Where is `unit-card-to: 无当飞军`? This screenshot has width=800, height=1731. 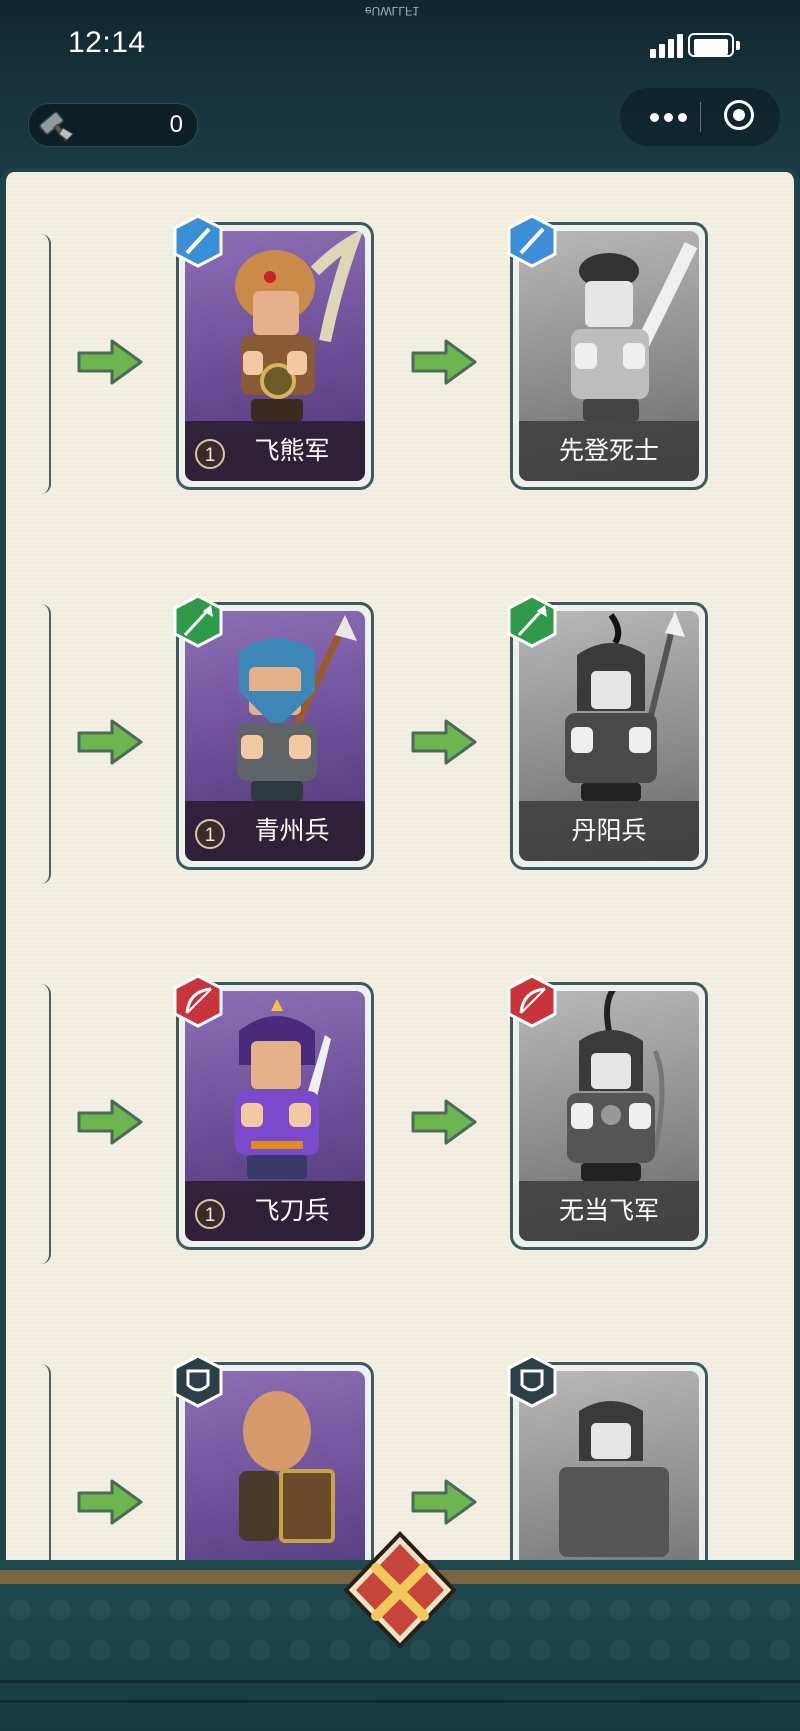
unit-card-to: 无当飞军 is located at coordinates (607, 1112).